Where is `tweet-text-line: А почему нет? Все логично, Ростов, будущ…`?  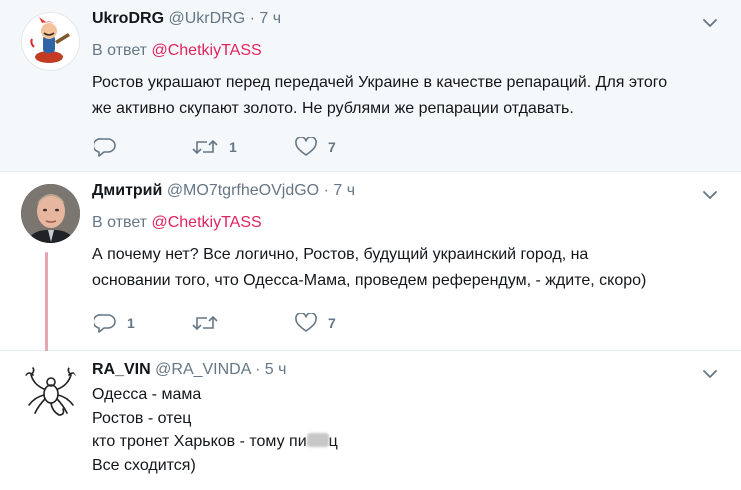 tweet-text-line: А почему нет? Все логично, Ростов, будущ… is located at coordinates (340, 254).